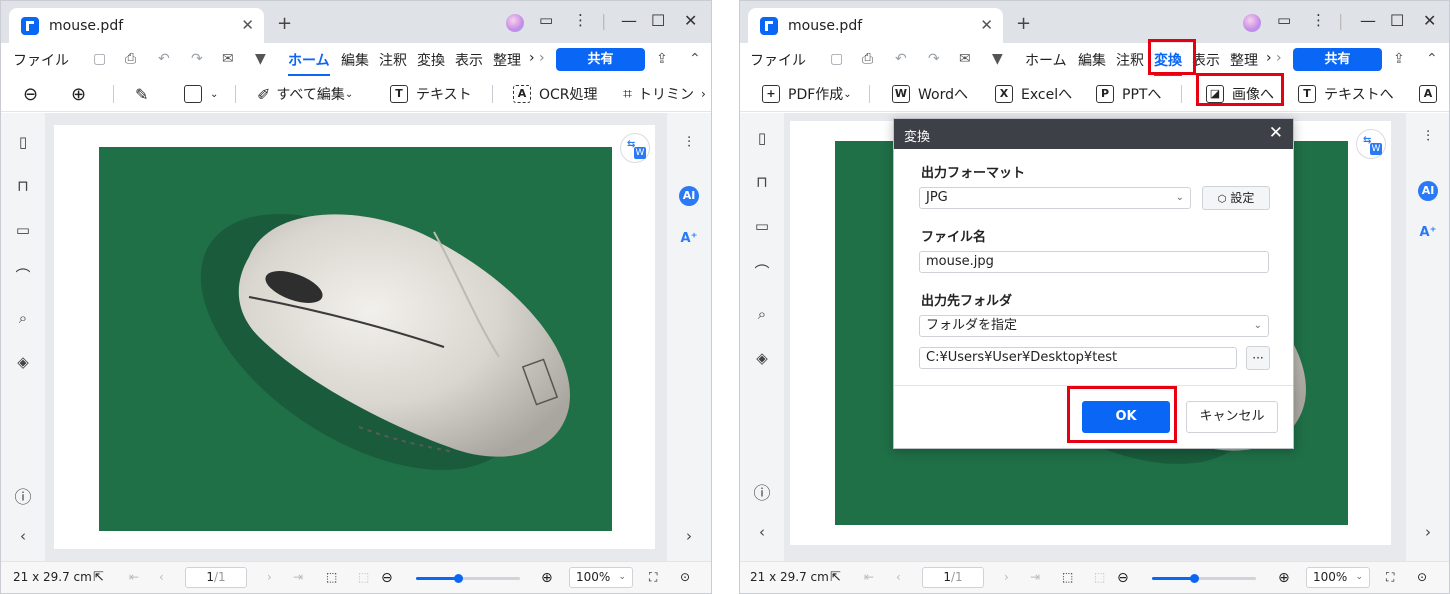 The width and height of the screenshot is (1450, 594). What do you see at coordinates (23, 275) in the screenshot?
I see `attachment-icon: ⌒` at bounding box center [23, 275].